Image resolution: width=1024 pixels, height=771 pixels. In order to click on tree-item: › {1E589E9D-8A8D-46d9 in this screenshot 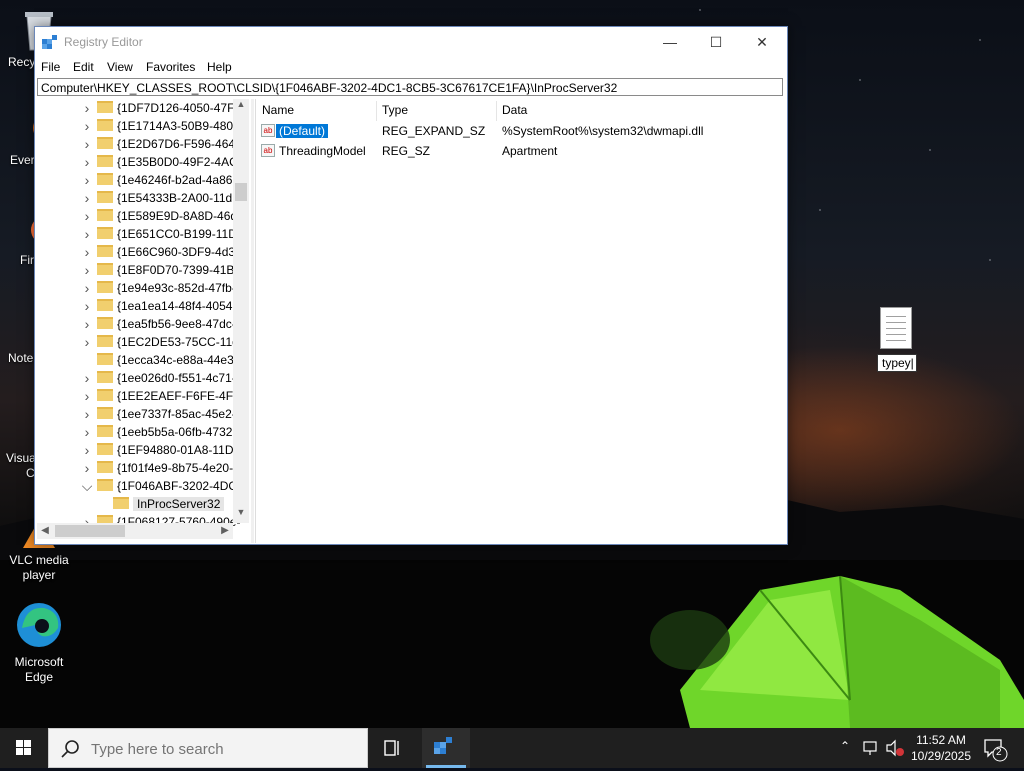, I will do `click(140, 216)`.